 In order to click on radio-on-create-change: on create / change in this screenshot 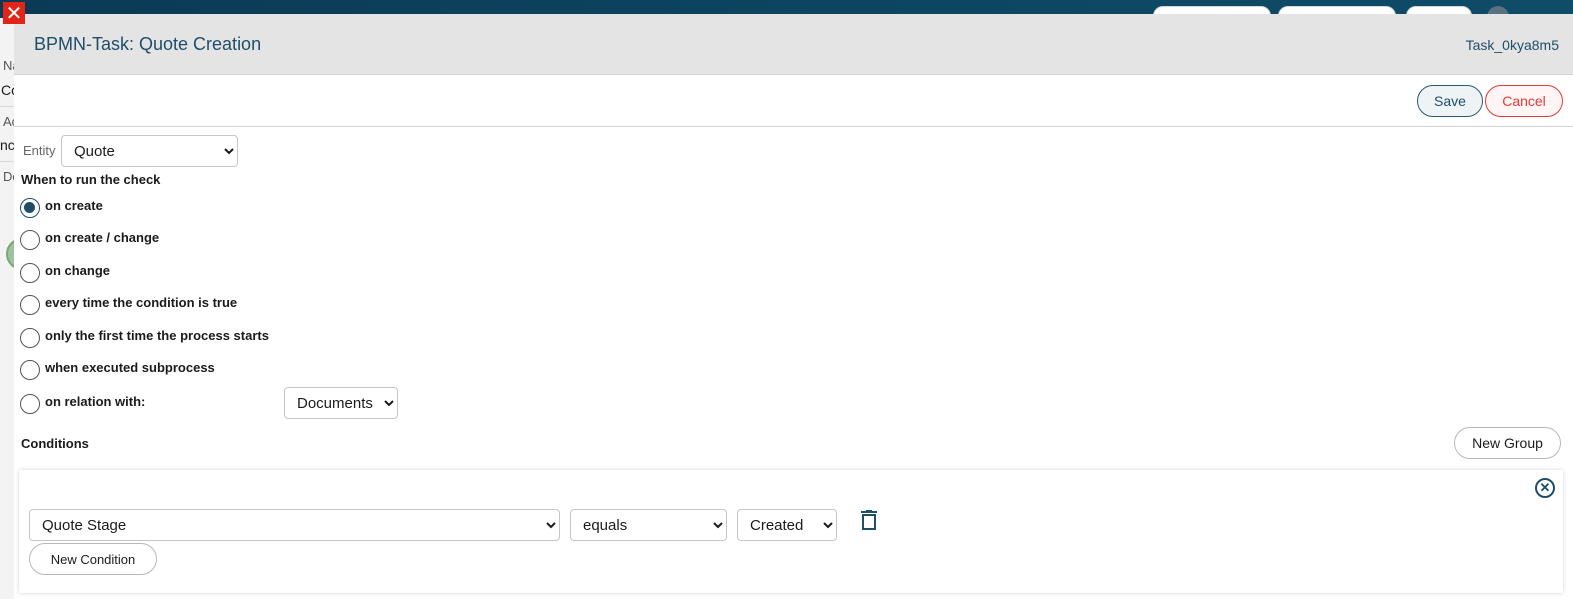, I will do `click(89, 240)`.